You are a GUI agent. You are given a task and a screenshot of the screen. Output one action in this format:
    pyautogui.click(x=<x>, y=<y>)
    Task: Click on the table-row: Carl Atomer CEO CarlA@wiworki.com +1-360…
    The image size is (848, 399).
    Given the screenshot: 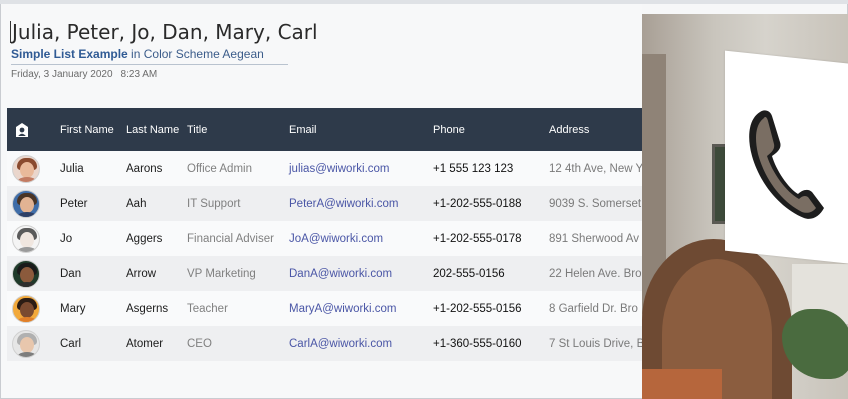 What is the action you would take?
    pyautogui.click(x=324, y=343)
    